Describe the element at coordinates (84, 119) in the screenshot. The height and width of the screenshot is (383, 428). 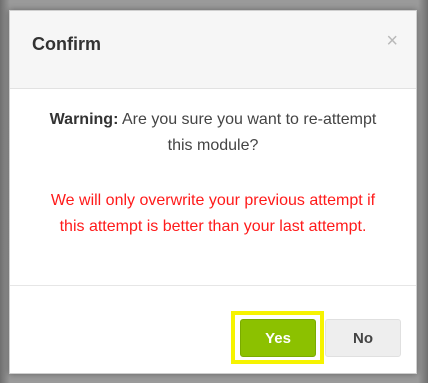
I see `warning-label: Warning:` at that location.